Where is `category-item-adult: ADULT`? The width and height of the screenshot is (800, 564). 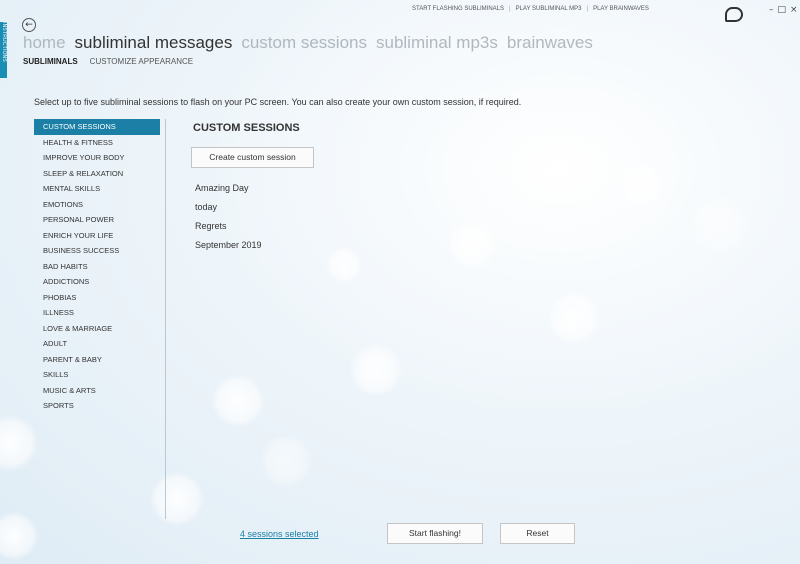 category-item-adult: ADULT is located at coordinates (97, 344).